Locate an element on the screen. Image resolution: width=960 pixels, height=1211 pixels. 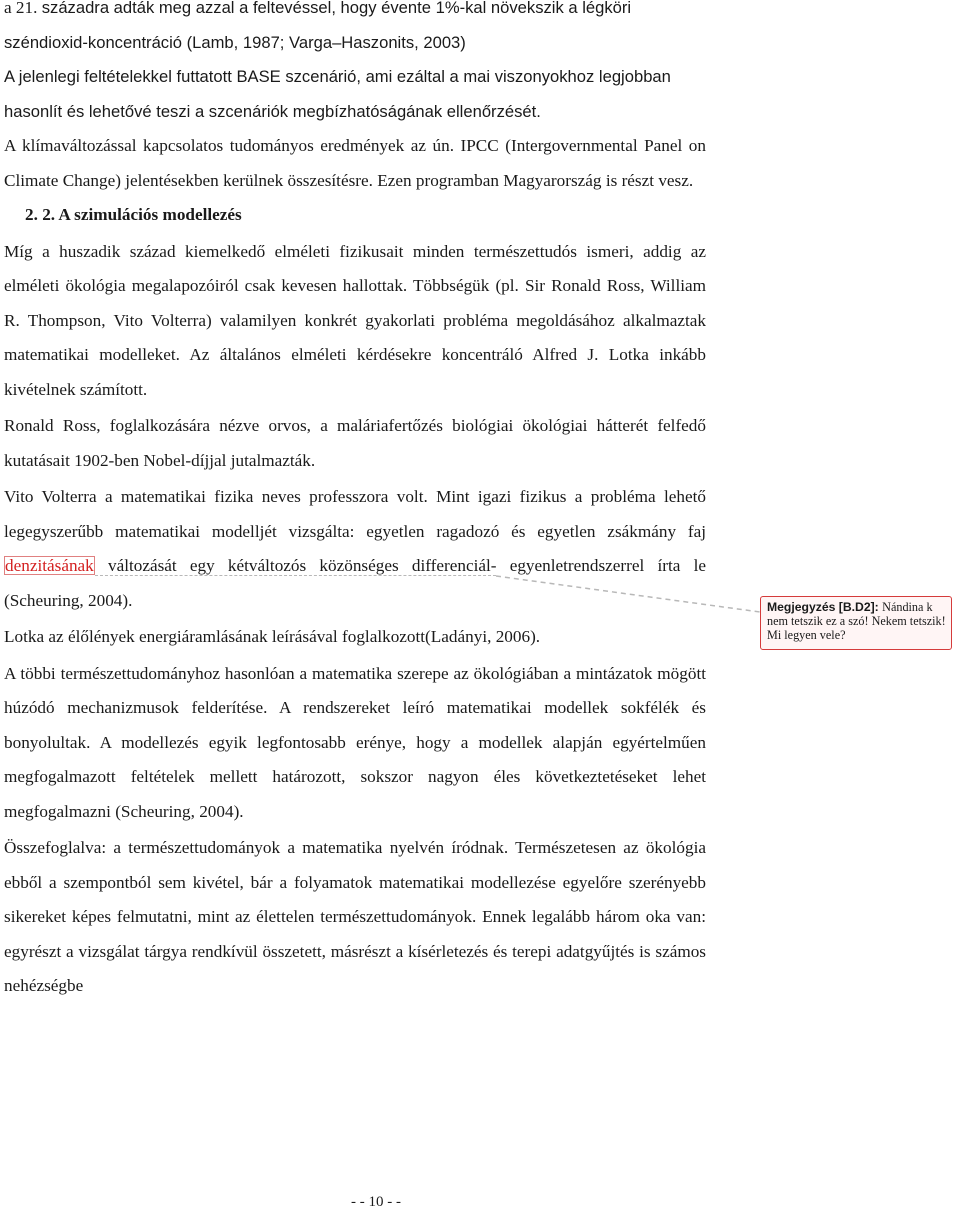
commented-word-highlight: denzitásának is located at coordinates (49, 565).